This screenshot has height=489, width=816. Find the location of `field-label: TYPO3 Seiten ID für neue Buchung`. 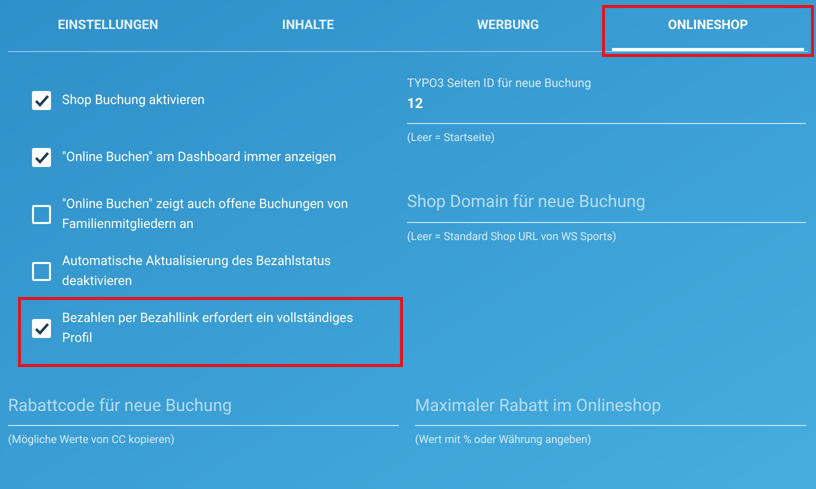

field-label: TYPO3 Seiten ID für neue Buchung is located at coordinates (499, 83).